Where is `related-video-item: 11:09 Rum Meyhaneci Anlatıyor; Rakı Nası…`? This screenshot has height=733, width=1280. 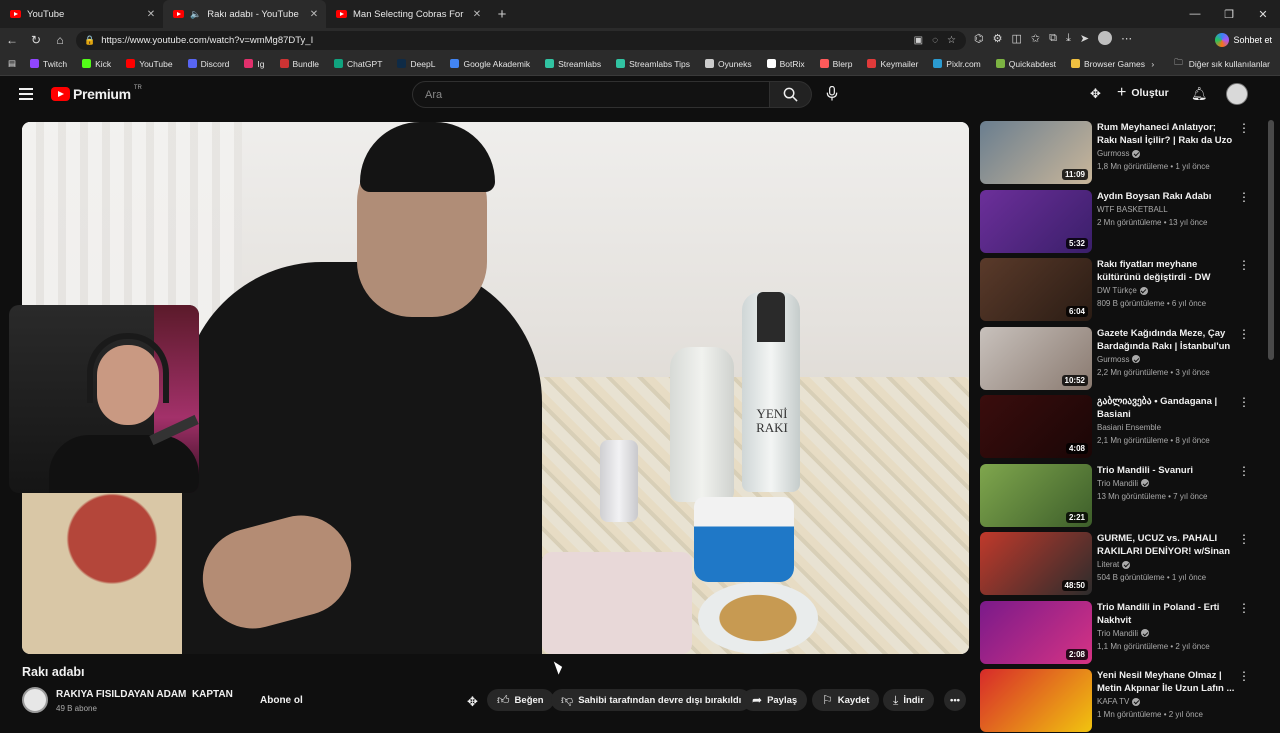
related-video-item: 11:09 Rum Meyhaneci Anlatıyor; Rakı Nası… is located at coordinates (1122, 153).